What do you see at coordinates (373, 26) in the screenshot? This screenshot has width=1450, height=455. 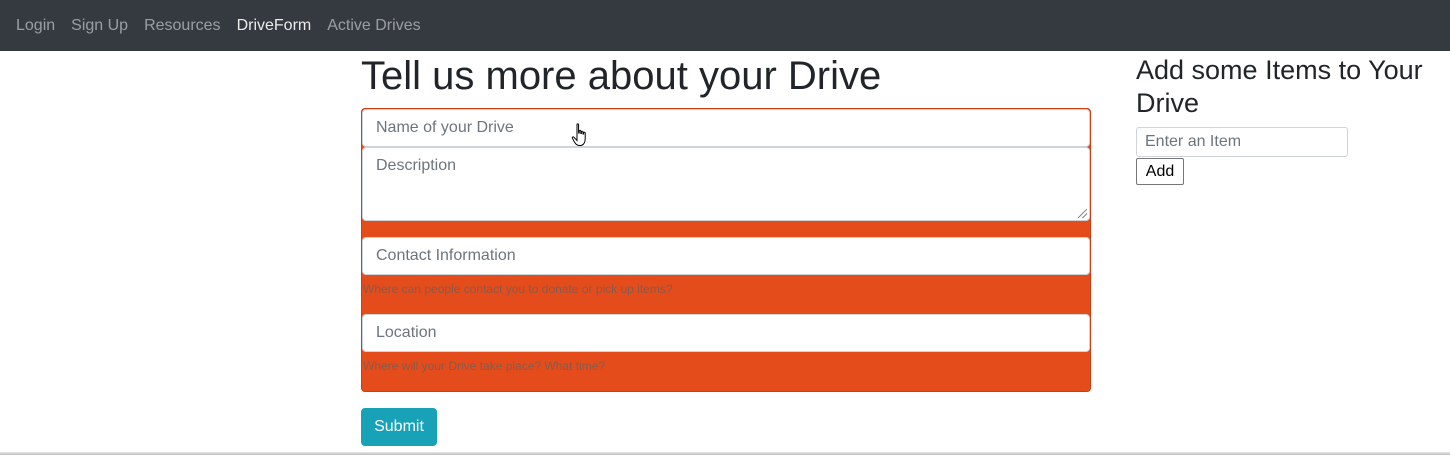 I see `nav-active-drives-link: Active Drives` at bounding box center [373, 26].